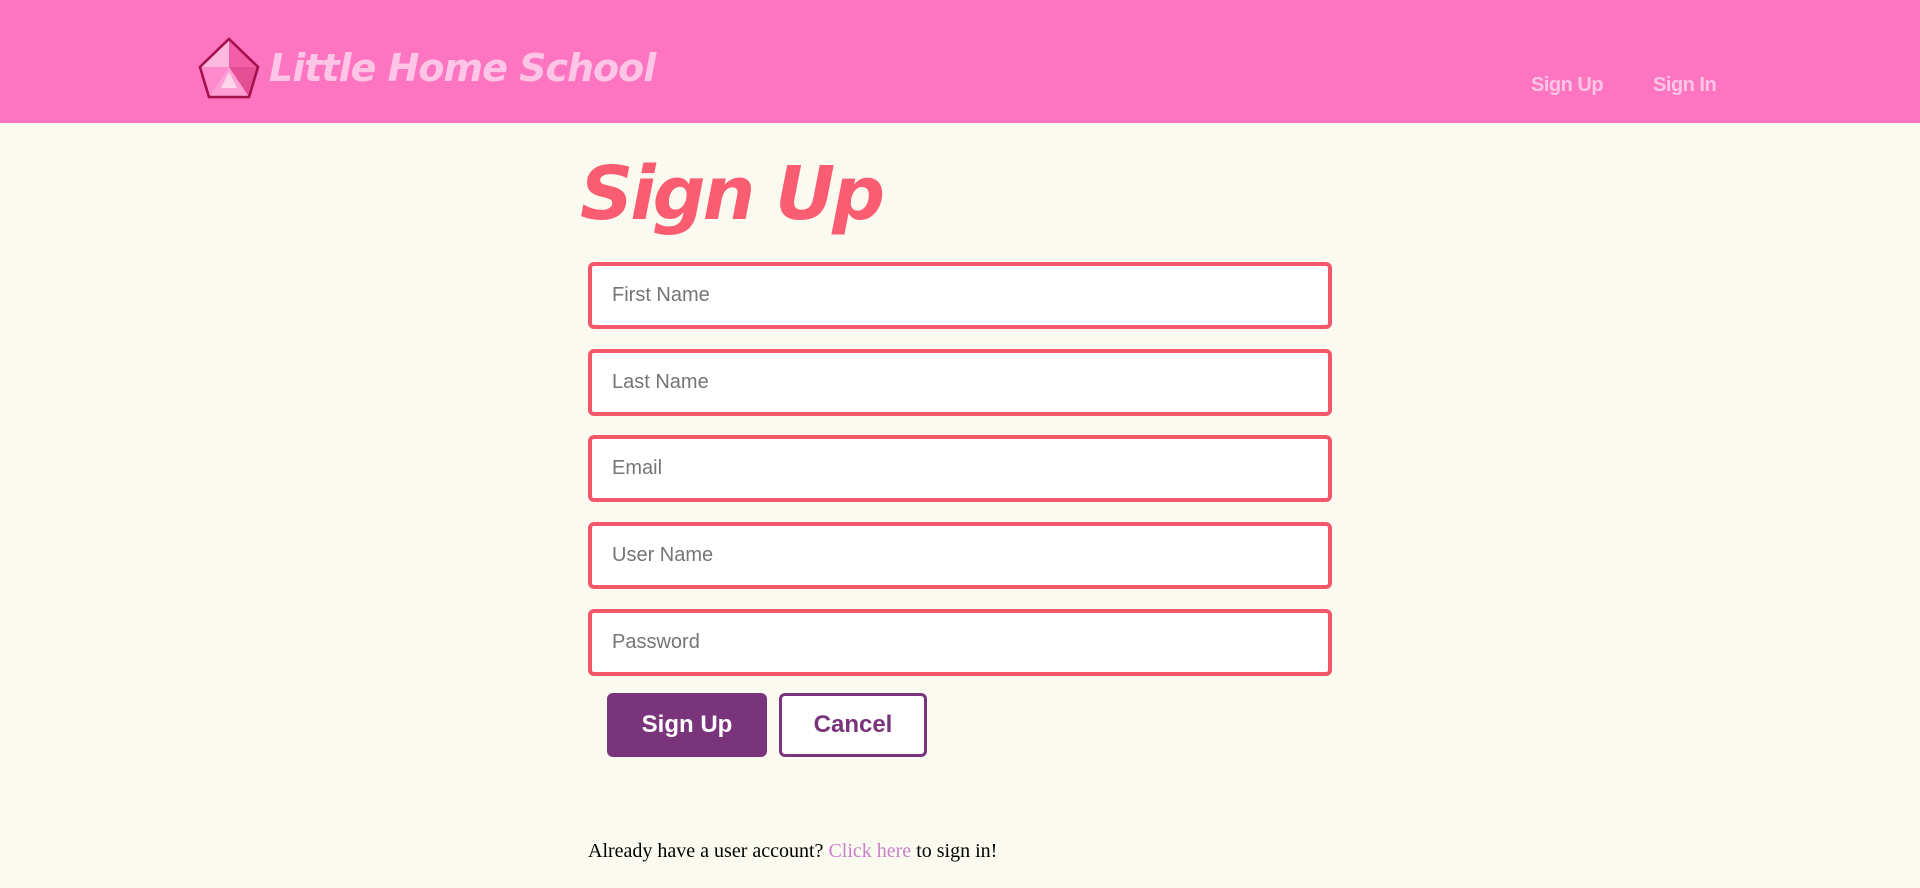 The width and height of the screenshot is (1920, 888). What do you see at coordinates (462, 68) in the screenshot?
I see `site-brand: Little Home School` at bounding box center [462, 68].